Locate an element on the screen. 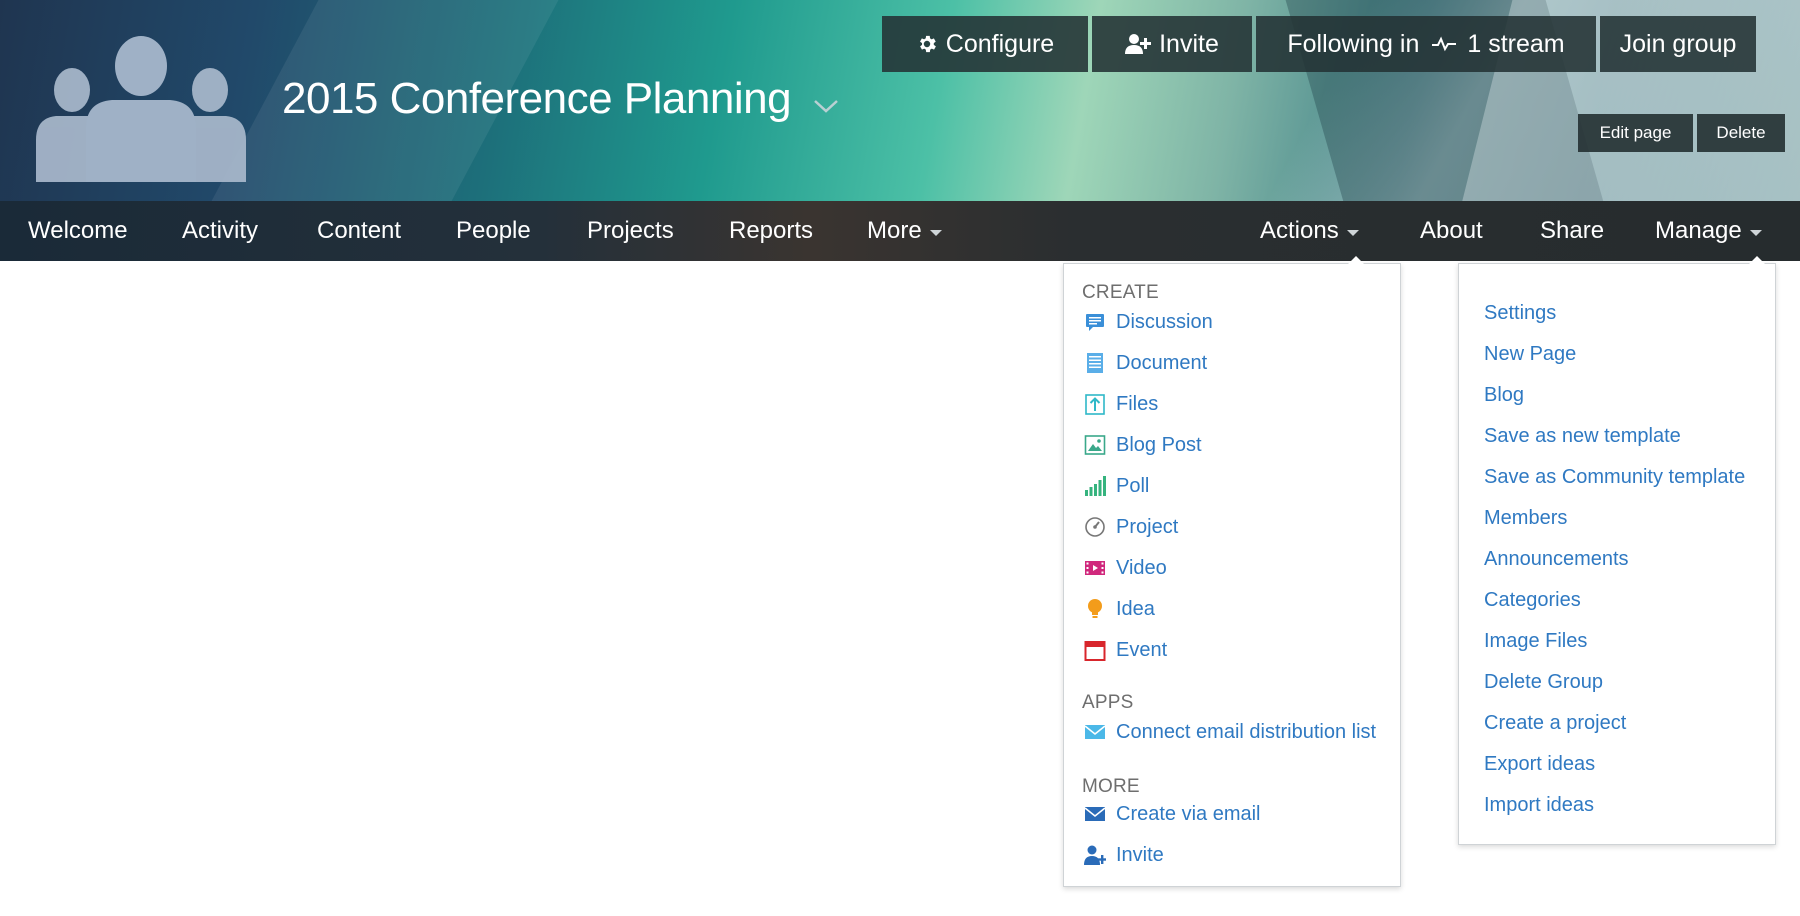 The image size is (1800, 916). join-label: Join group is located at coordinates (1678, 43).